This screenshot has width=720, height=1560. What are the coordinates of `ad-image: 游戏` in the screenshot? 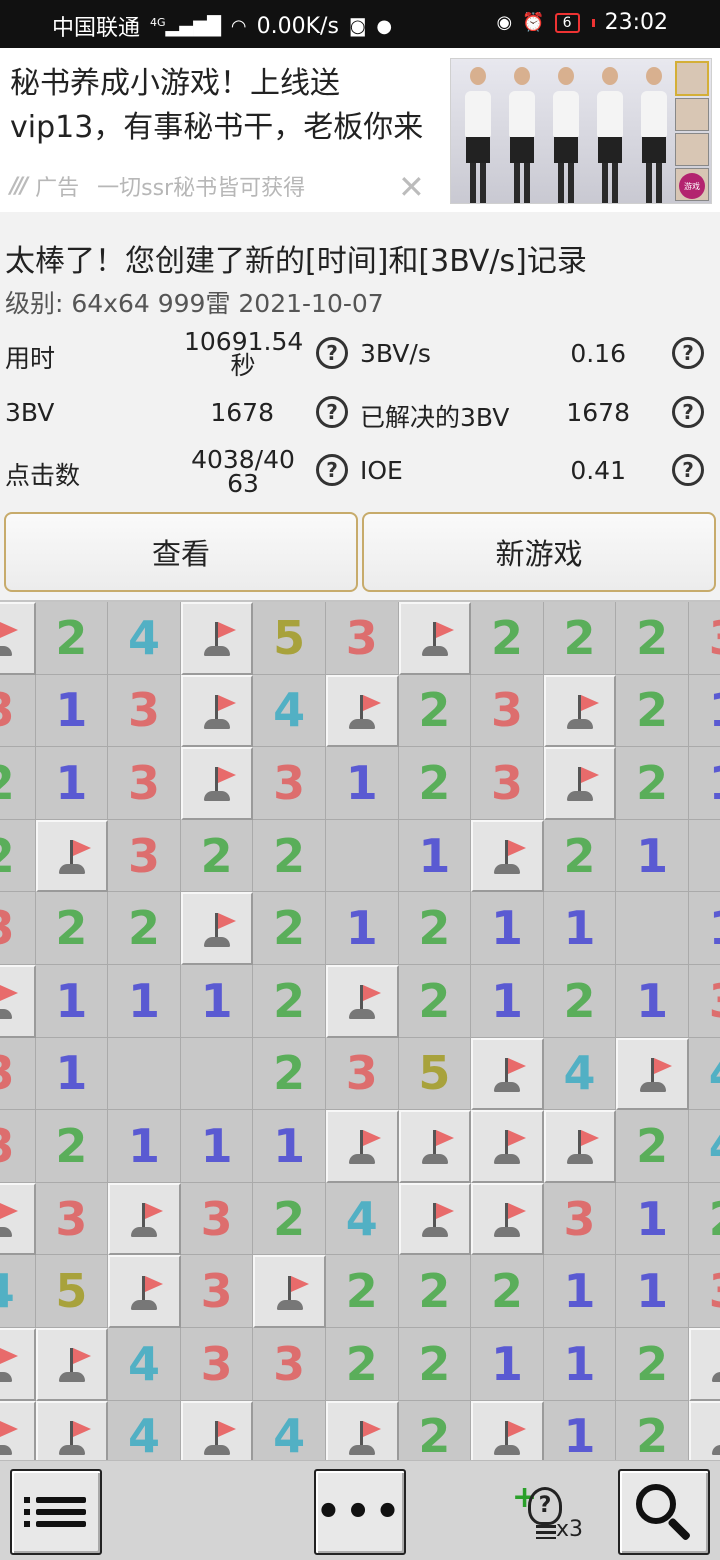 It's located at (581, 131).